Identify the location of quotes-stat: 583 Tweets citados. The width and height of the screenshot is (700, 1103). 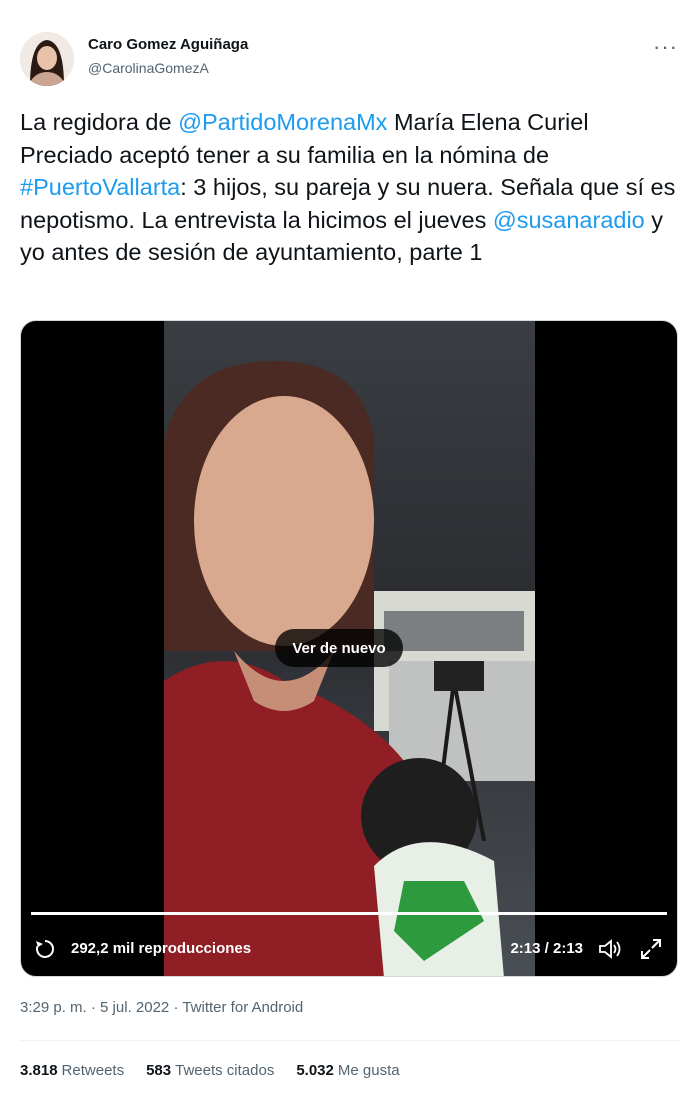
(210, 1070).